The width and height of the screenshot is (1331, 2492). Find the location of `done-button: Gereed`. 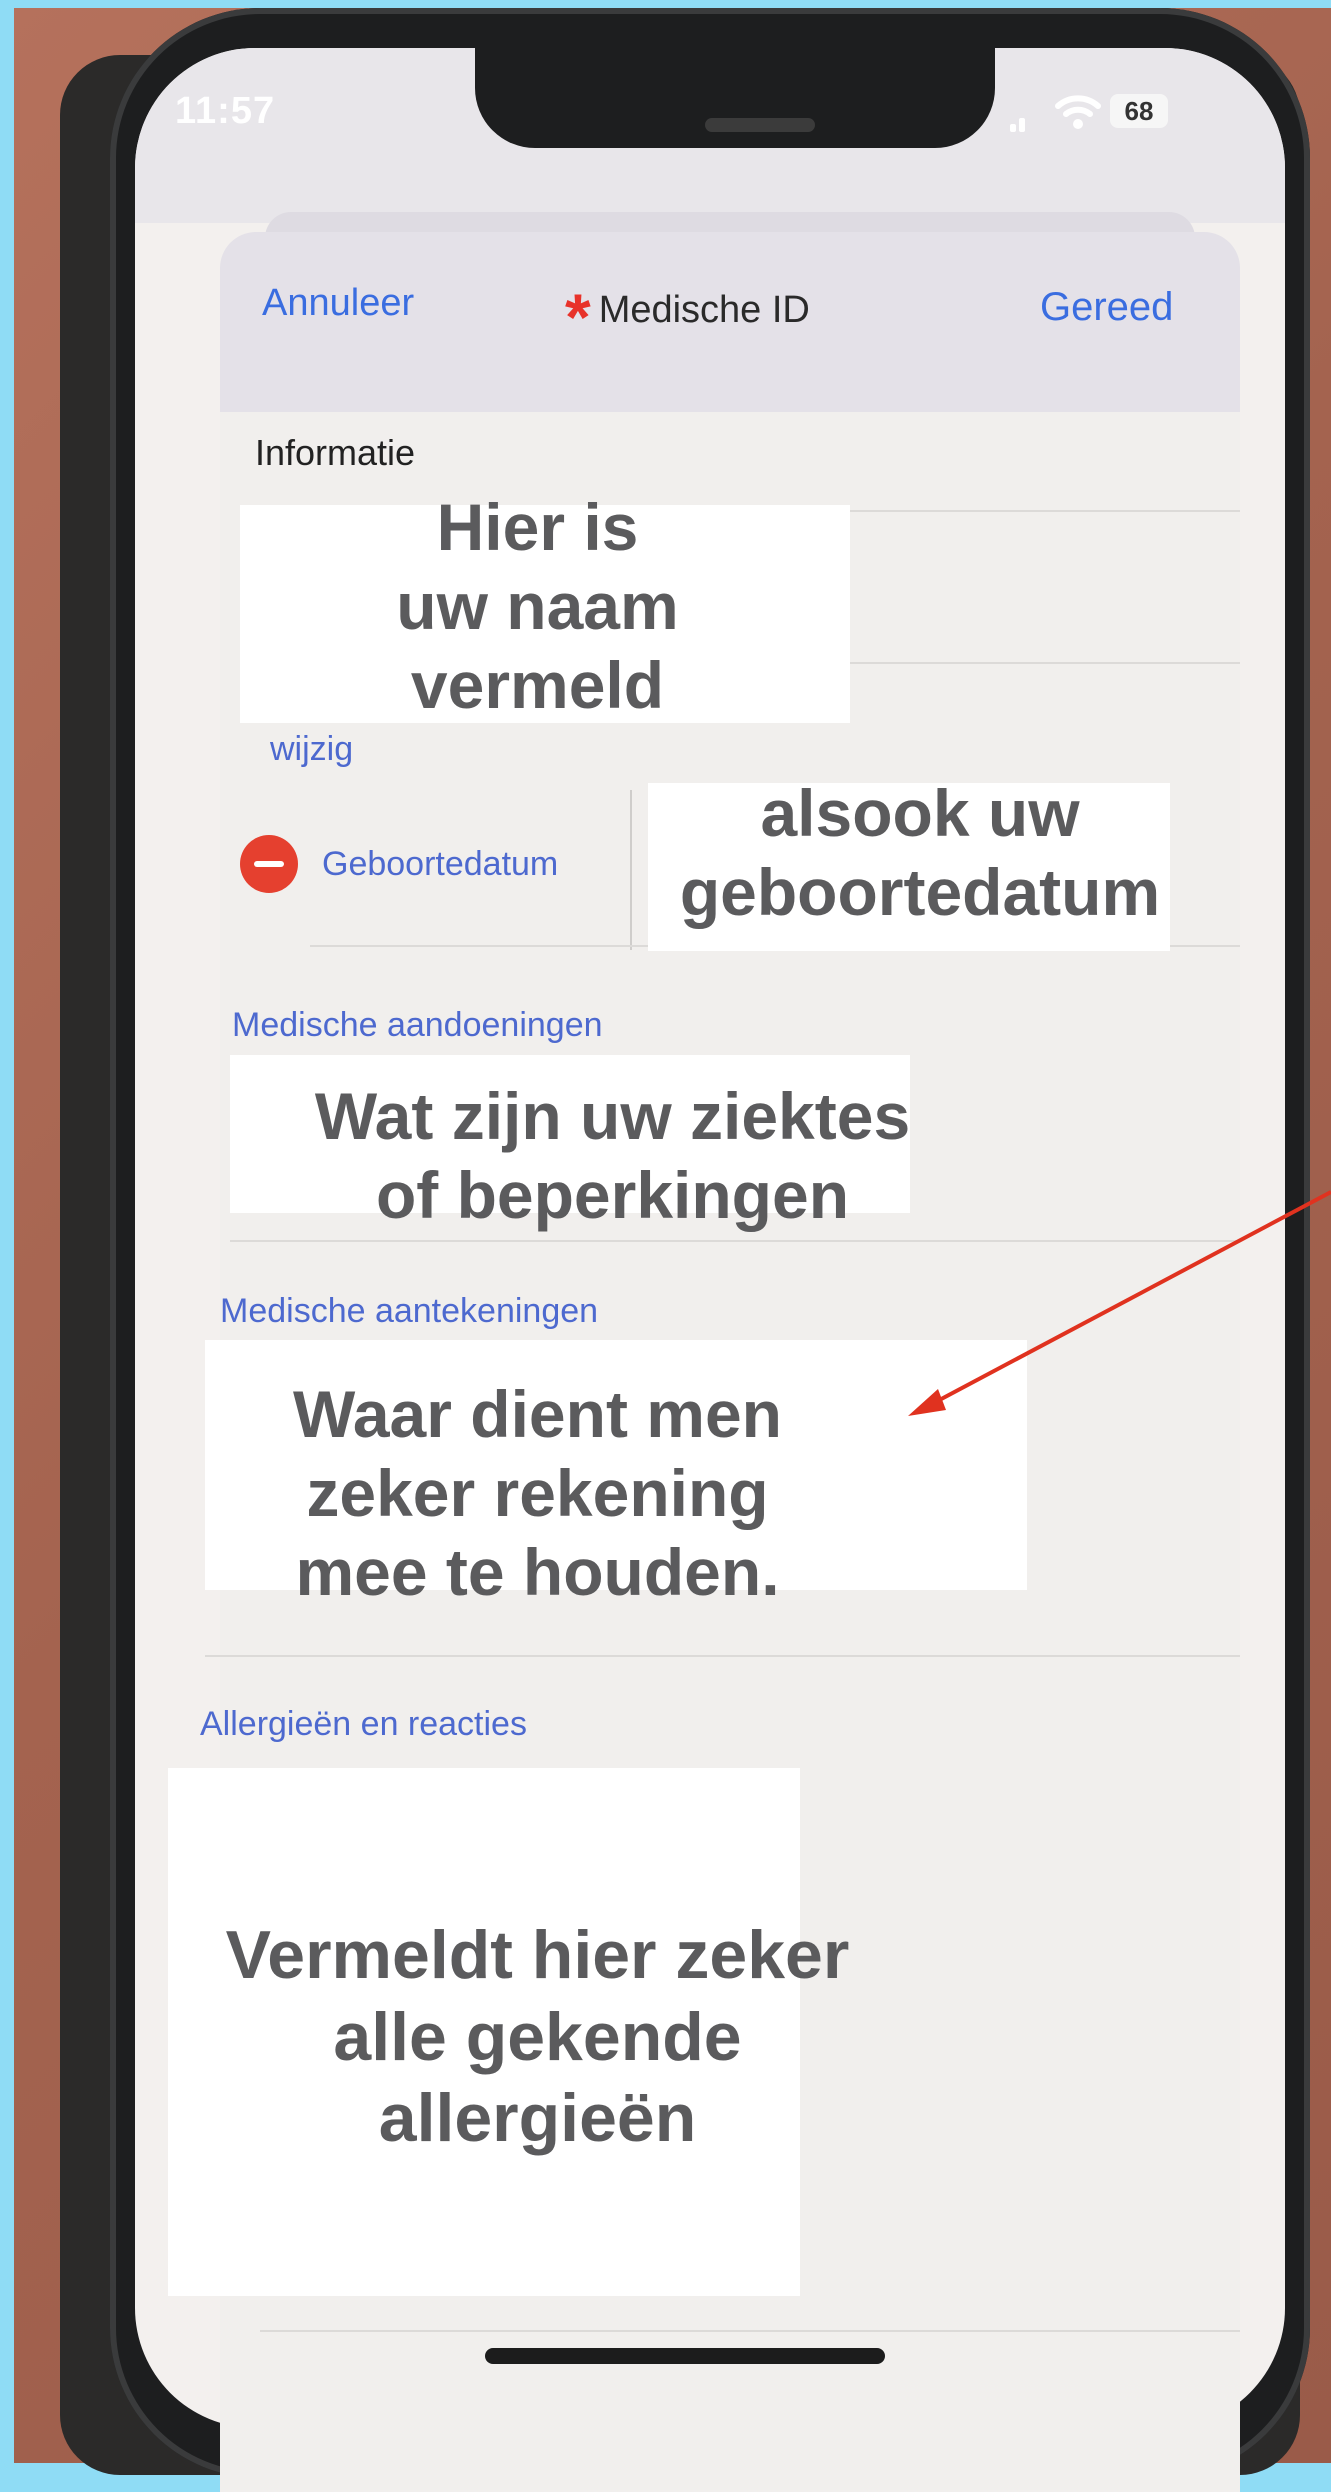

done-button: Gereed is located at coordinates (1106, 307).